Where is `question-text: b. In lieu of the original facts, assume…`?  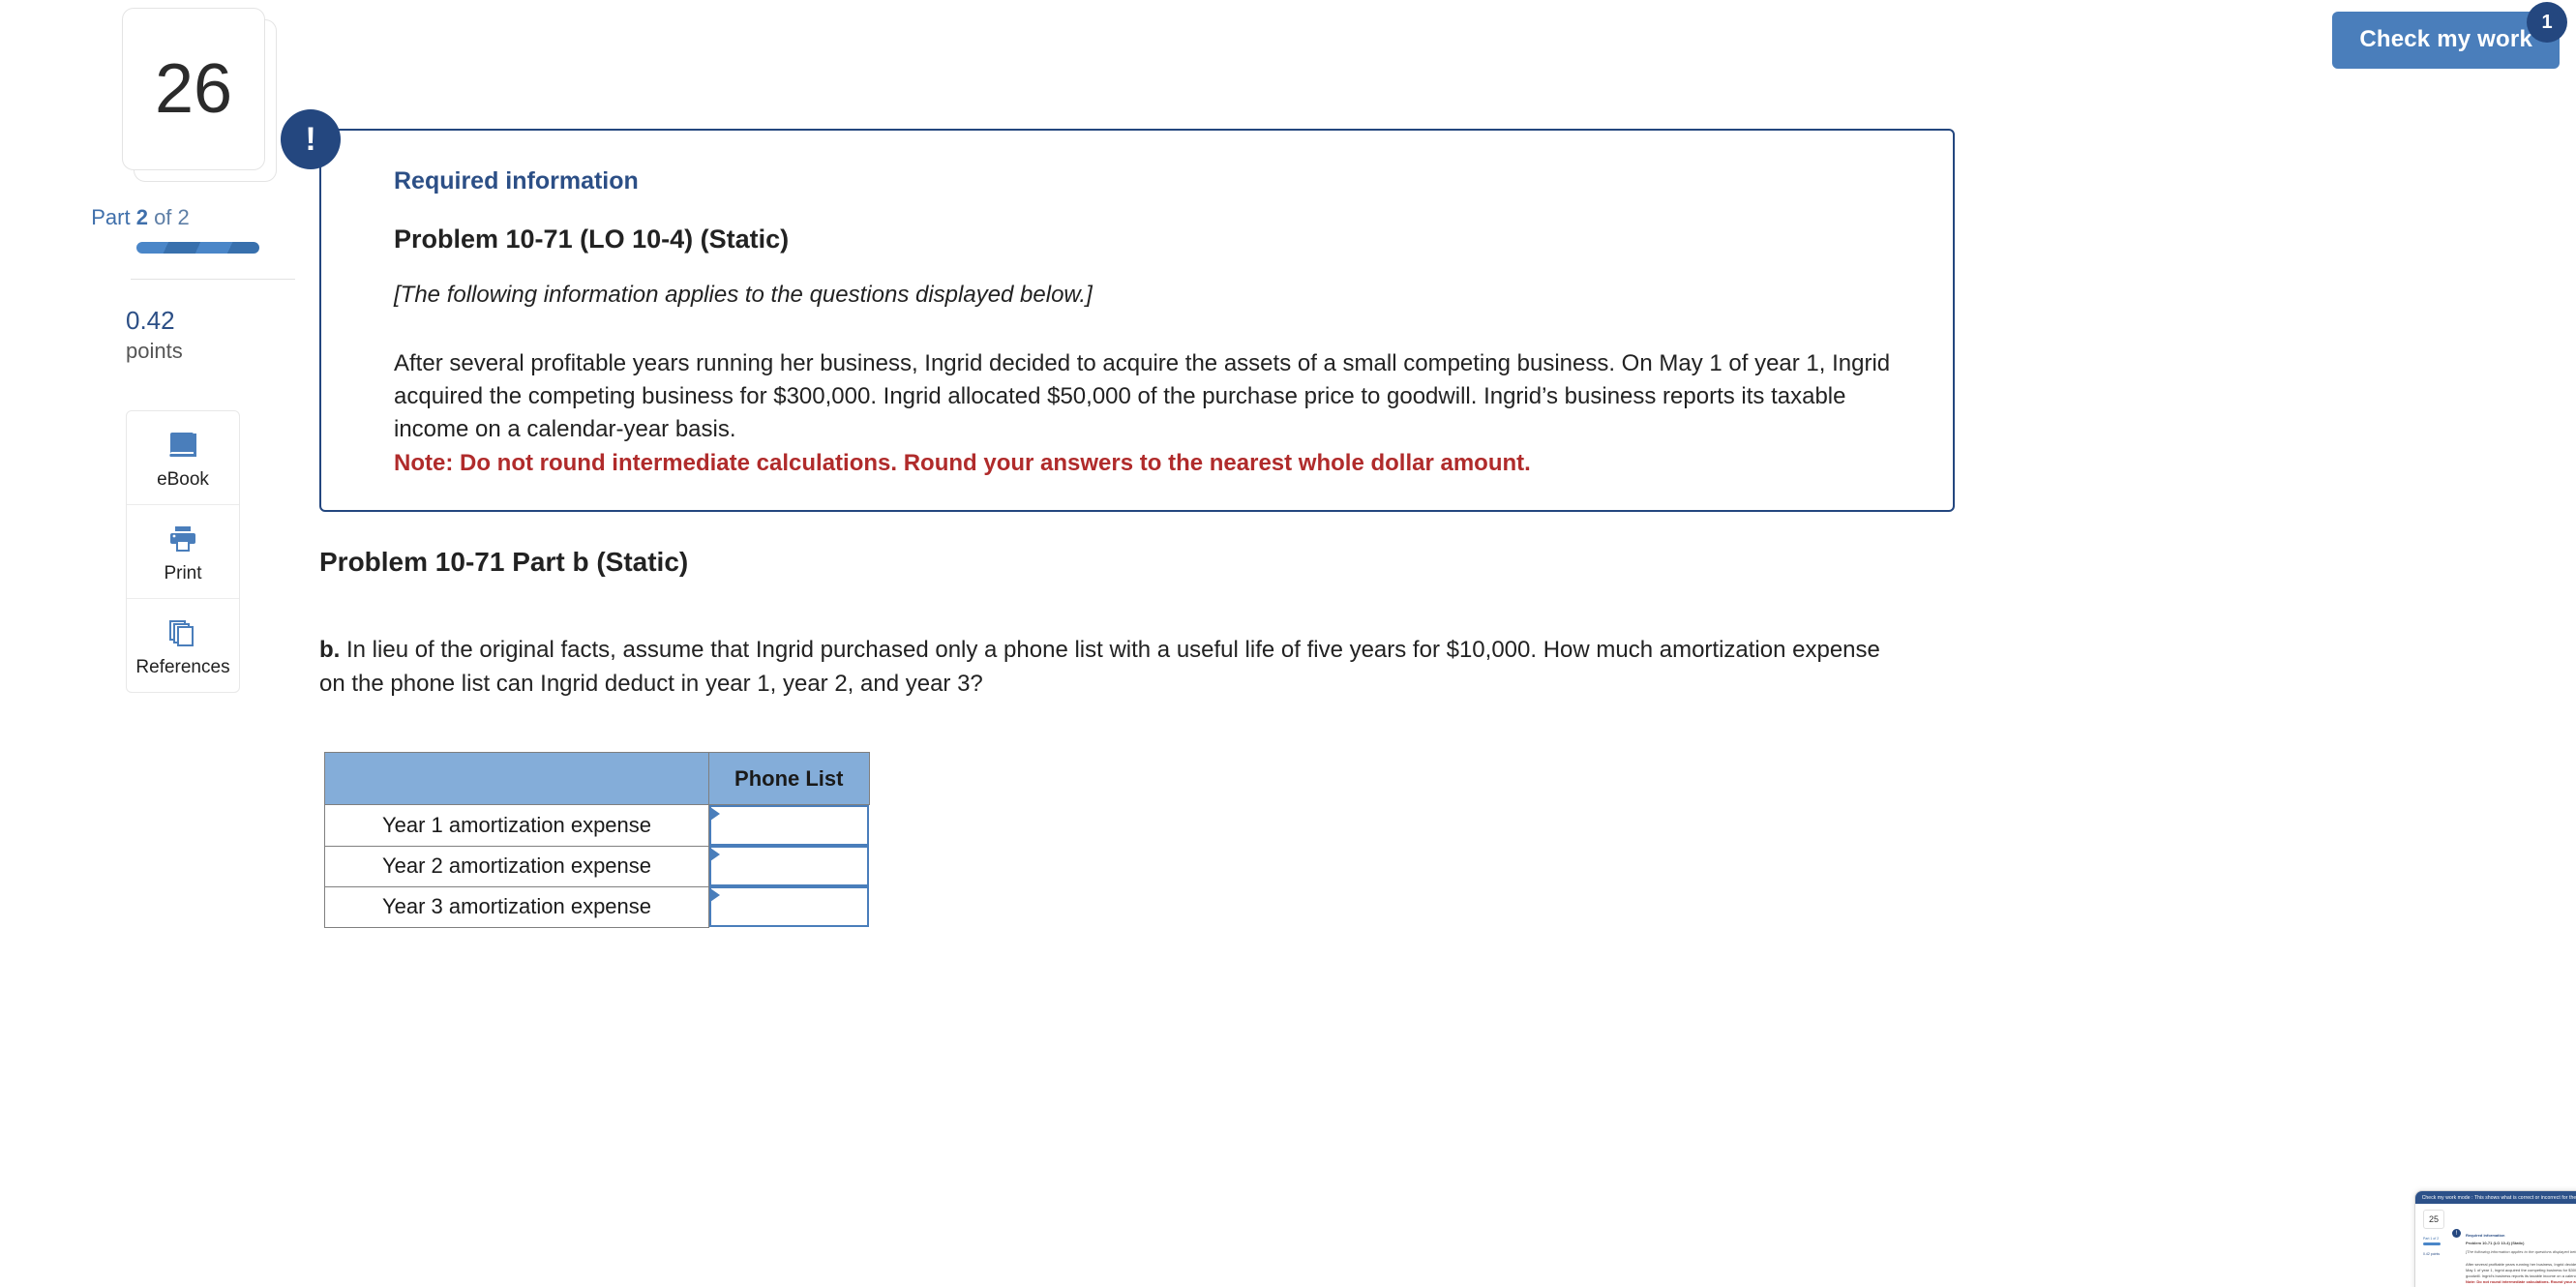 question-text: b. In lieu of the original facts, assume… is located at coordinates (1112, 668).